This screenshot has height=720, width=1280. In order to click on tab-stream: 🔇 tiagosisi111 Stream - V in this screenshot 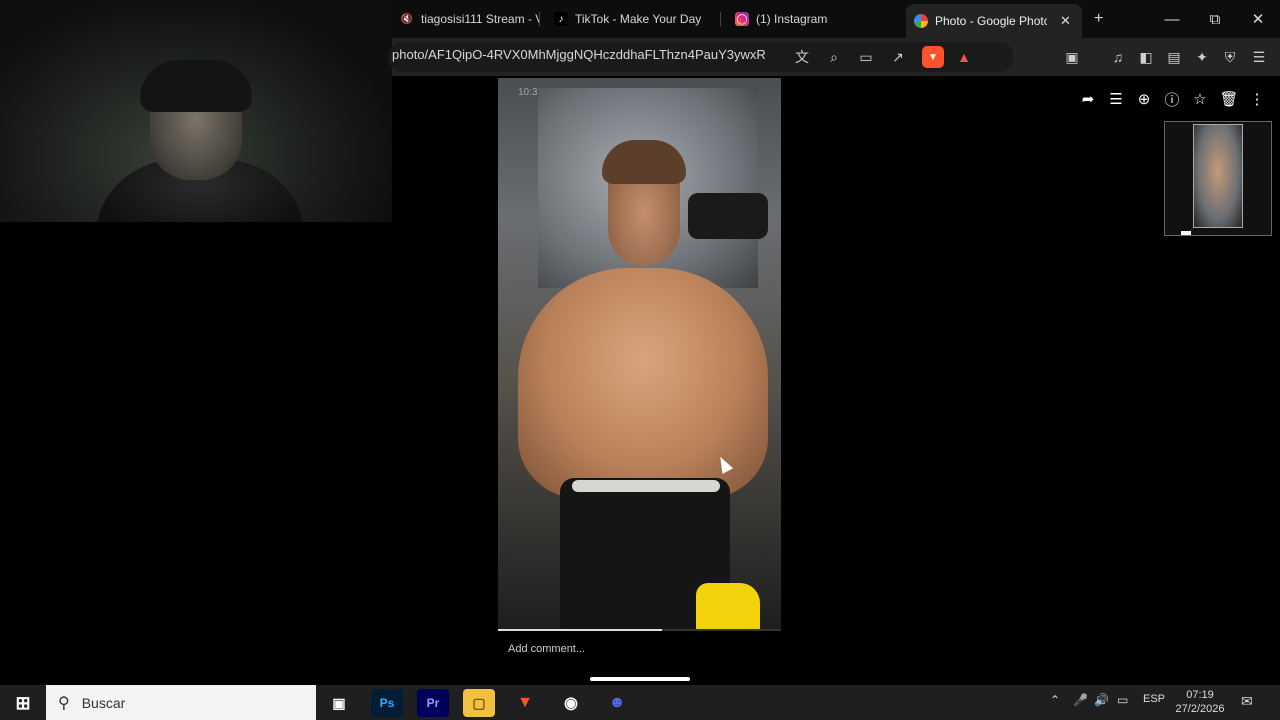, I will do `click(466, 19)`.